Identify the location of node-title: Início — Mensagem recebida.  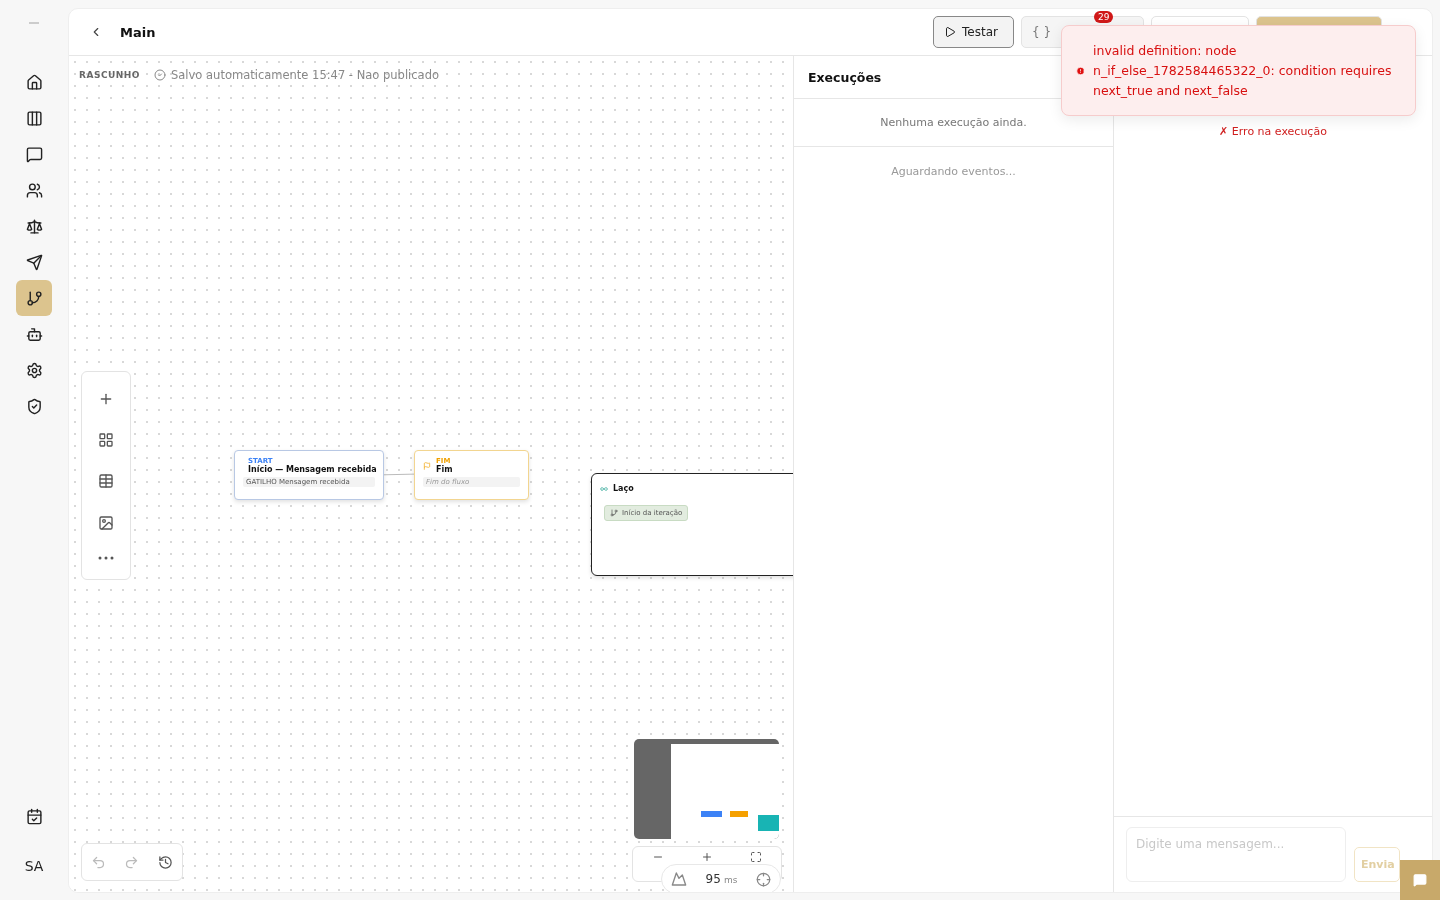
(312, 469).